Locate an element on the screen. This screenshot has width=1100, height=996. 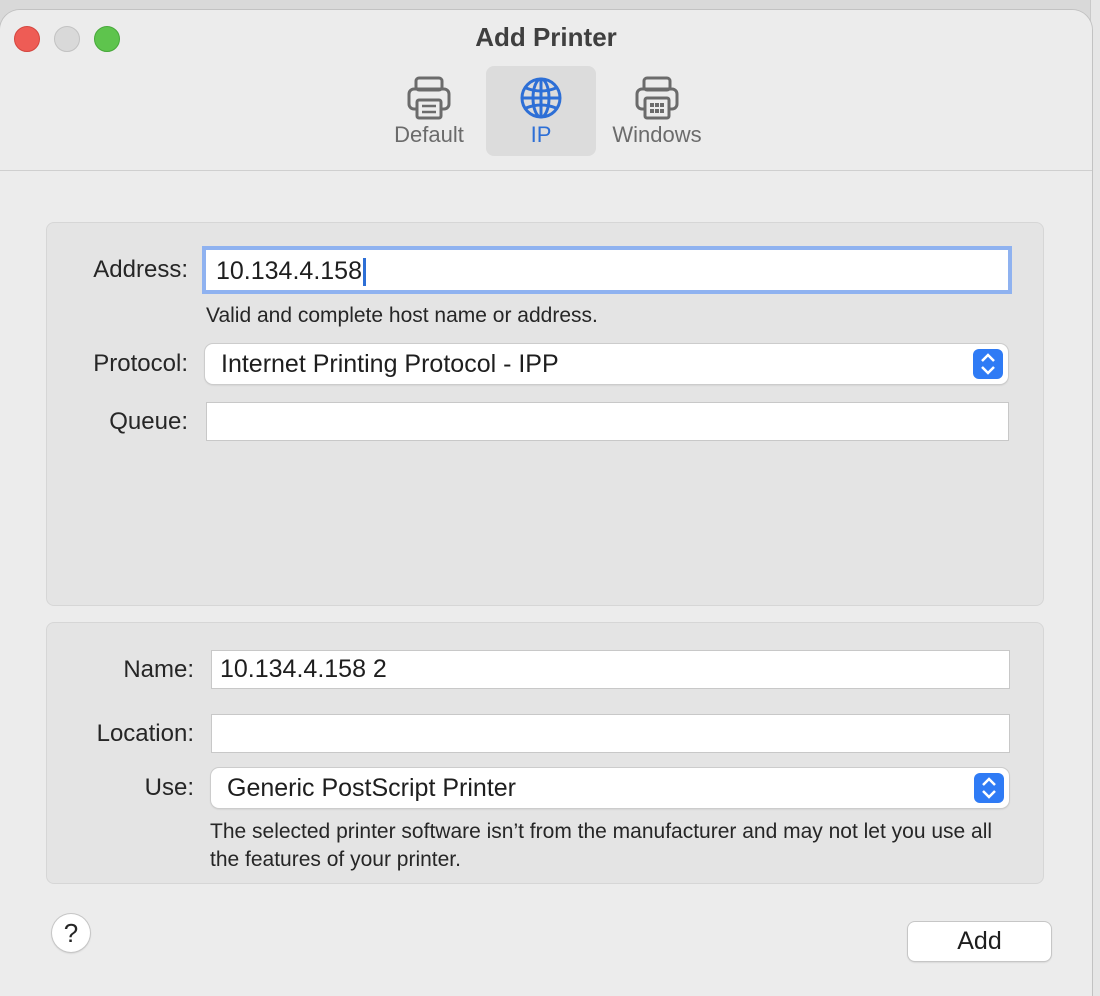
globe-icon is located at coordinates (541, 98).